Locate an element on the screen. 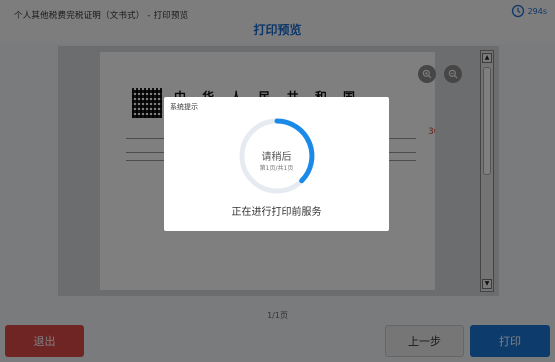  loading-page-progress: 第1页/共1页 is located at coordinates (276, 168).